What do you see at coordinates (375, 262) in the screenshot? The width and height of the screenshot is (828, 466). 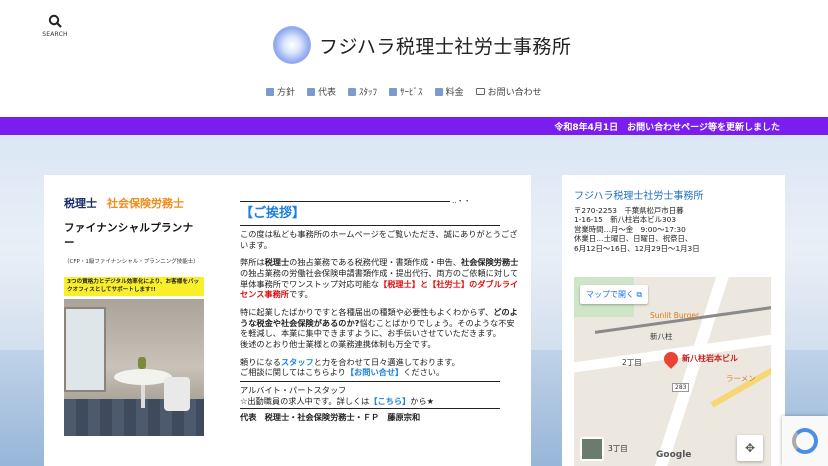 I see `text-span: の独占業務である税務代理・書類作成・申告、` at bounding box center [375, 262].